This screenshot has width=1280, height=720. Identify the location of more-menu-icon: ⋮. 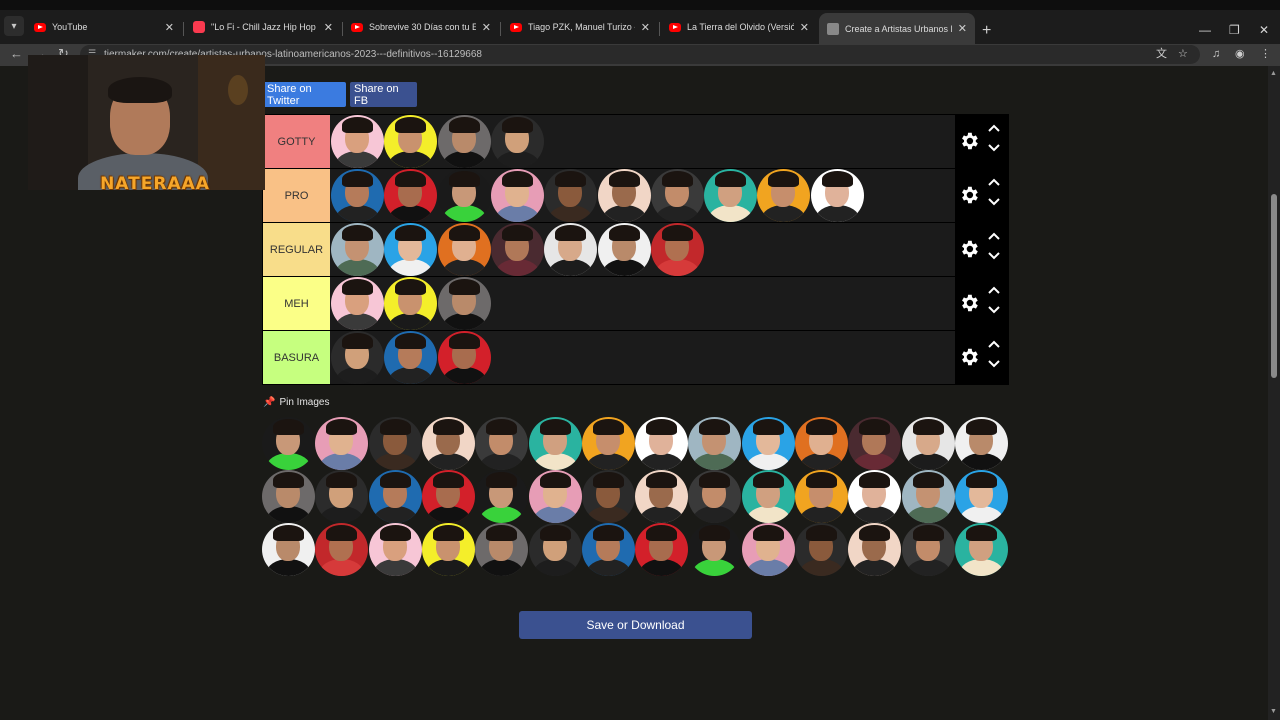
(1265, 54).